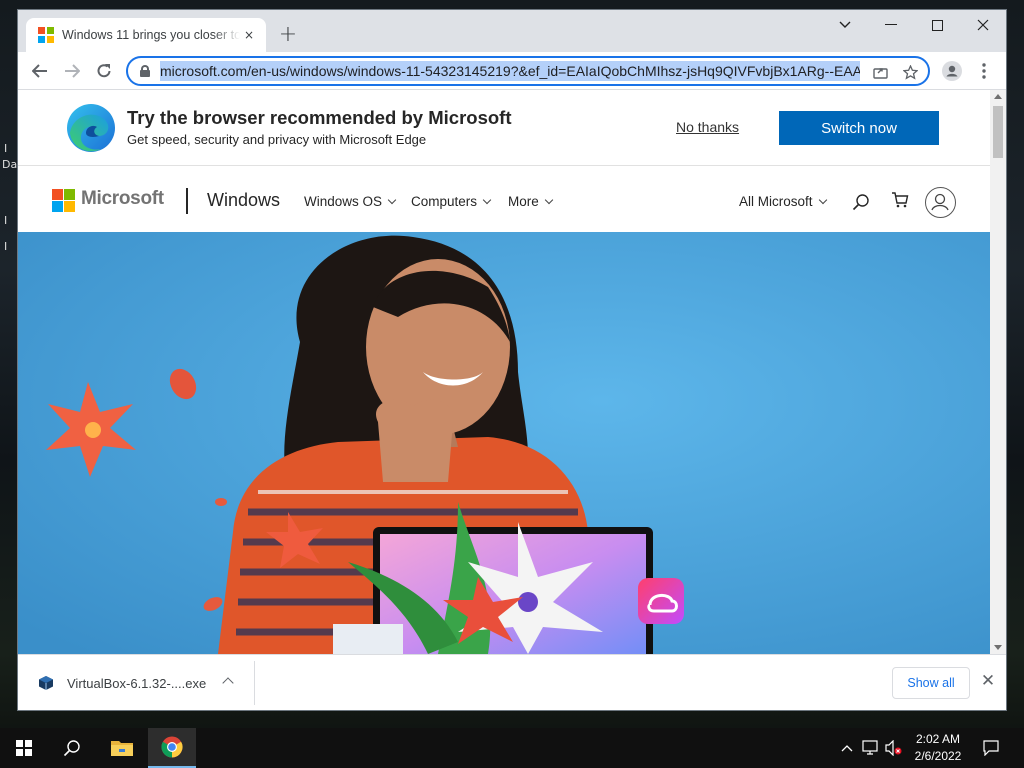  Describe the element at coordinates (63, 200) in the screenshot. I see `microsoft-logo-icon` at that location.